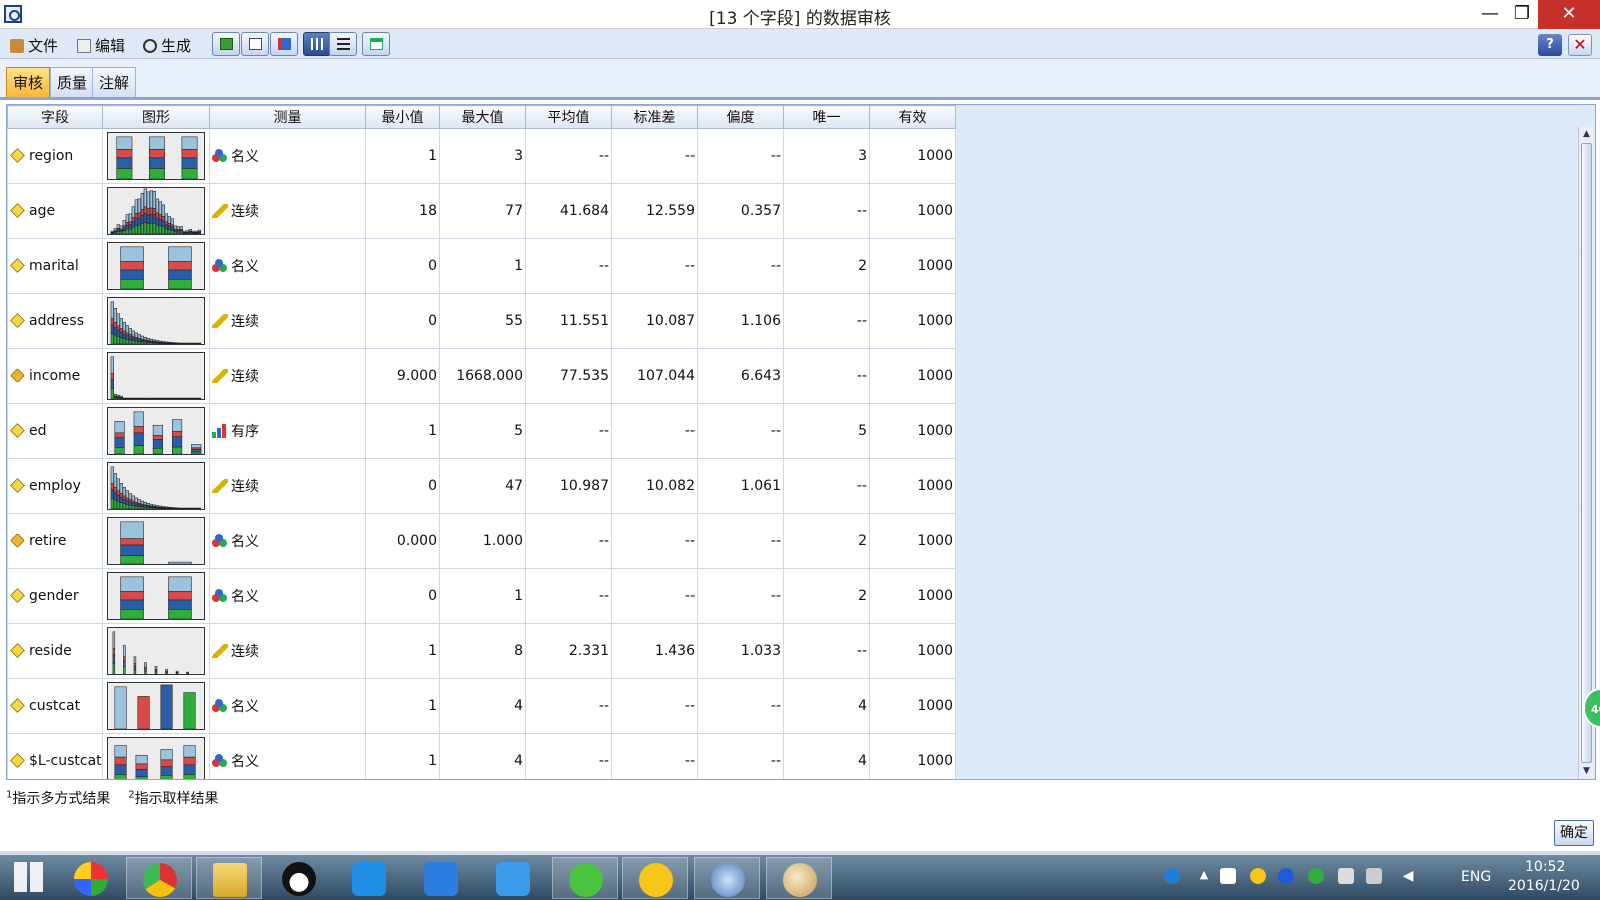 Image resolution: width=1600 pixels, height=900 pixels. What do you see at coordinates (1586, 453) in the screenshot?
I see `vertical-scrollbar: ▲ ▼` at bounding box center [1586, 453].